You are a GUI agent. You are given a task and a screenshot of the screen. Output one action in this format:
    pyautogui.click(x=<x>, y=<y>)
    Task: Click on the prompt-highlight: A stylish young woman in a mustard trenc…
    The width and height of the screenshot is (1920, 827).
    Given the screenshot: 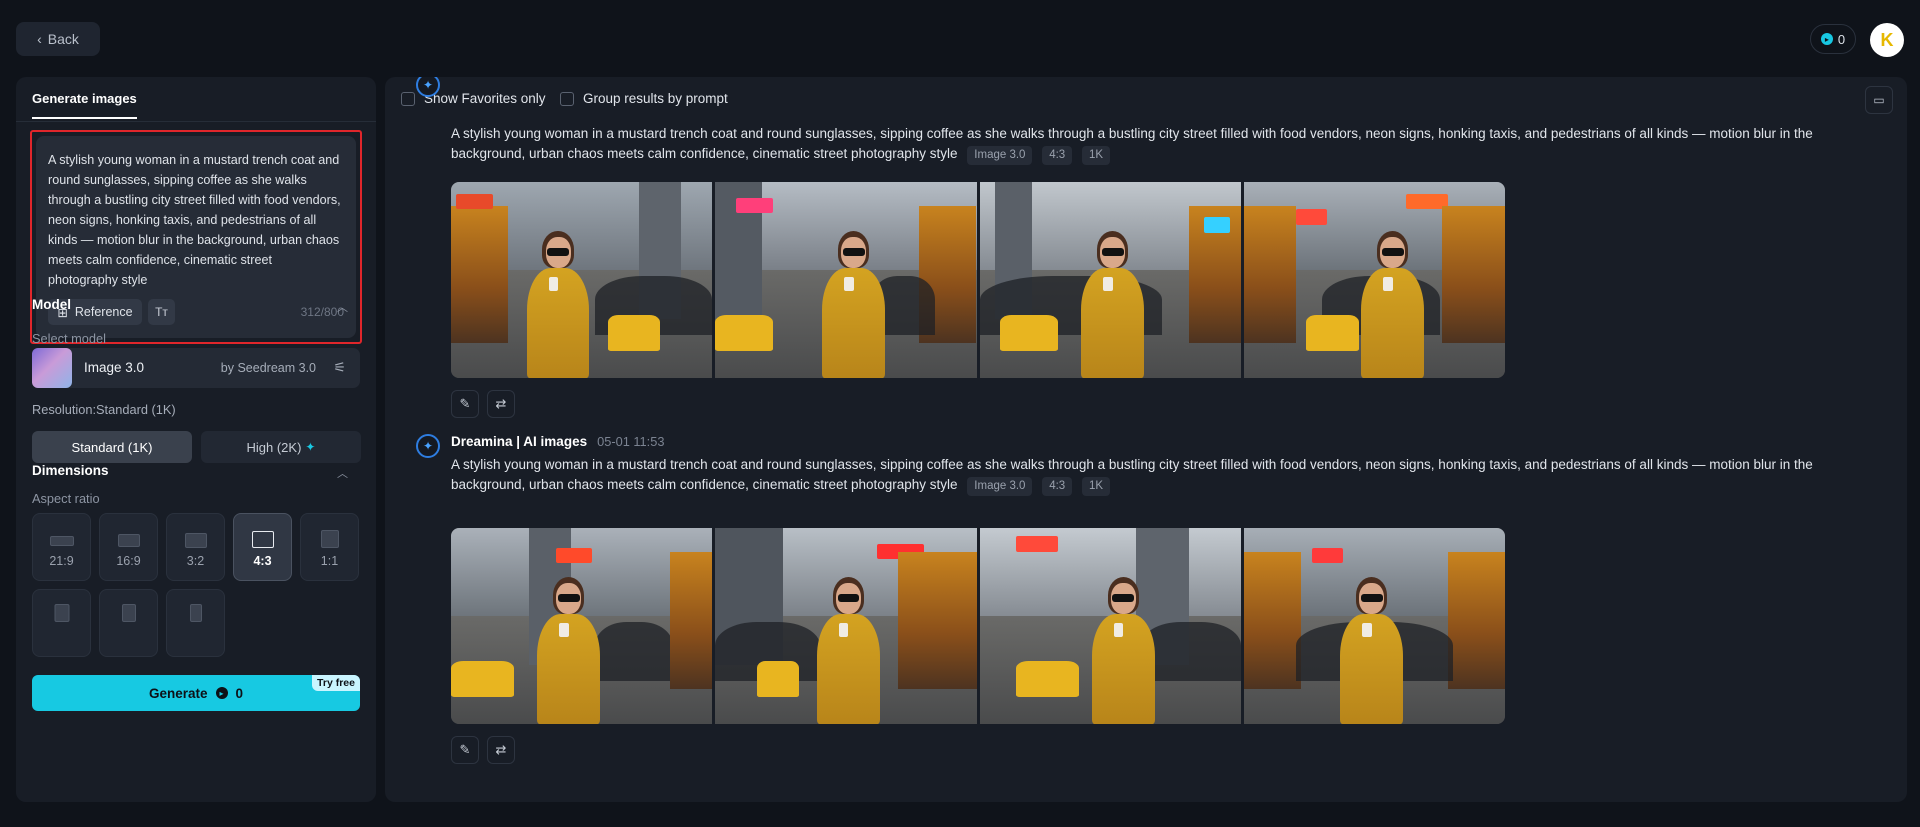 What is the action you would take?
    pyautogui.click(x=196, y=237)
    